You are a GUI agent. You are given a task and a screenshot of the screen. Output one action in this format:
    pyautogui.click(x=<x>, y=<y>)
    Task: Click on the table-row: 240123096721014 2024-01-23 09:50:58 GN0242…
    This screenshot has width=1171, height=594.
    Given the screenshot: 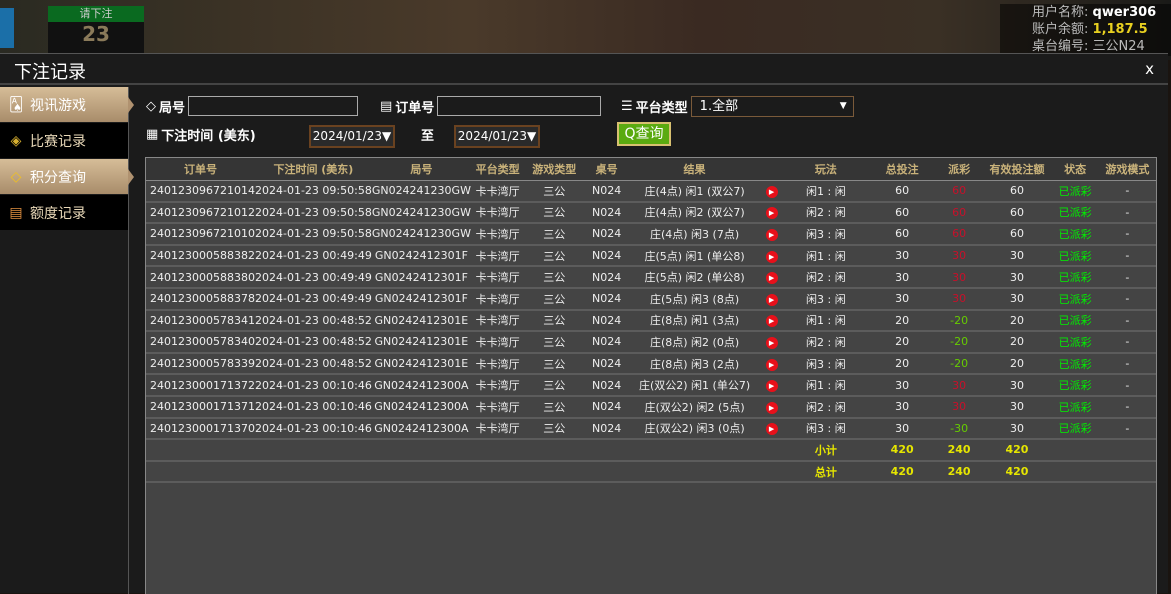 What is the action you would take?
    pyautogui.click(x=651, y=191)
    